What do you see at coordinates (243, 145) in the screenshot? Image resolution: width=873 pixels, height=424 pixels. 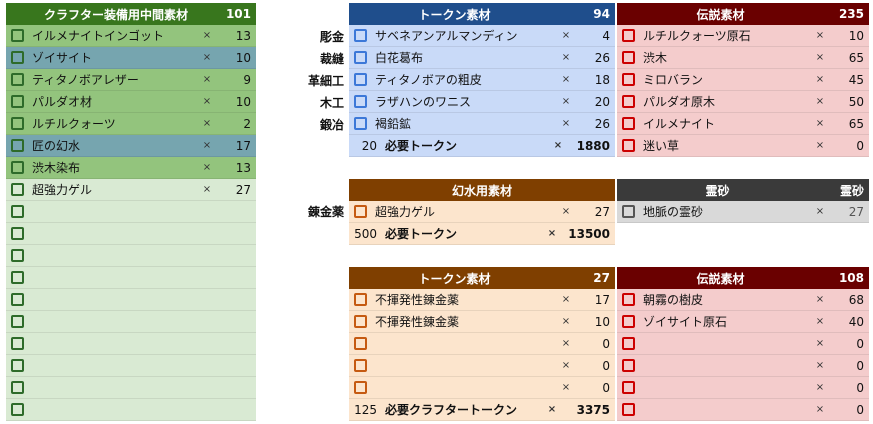 I see `left-item-qty: 17` at bounding box center [243, 145].